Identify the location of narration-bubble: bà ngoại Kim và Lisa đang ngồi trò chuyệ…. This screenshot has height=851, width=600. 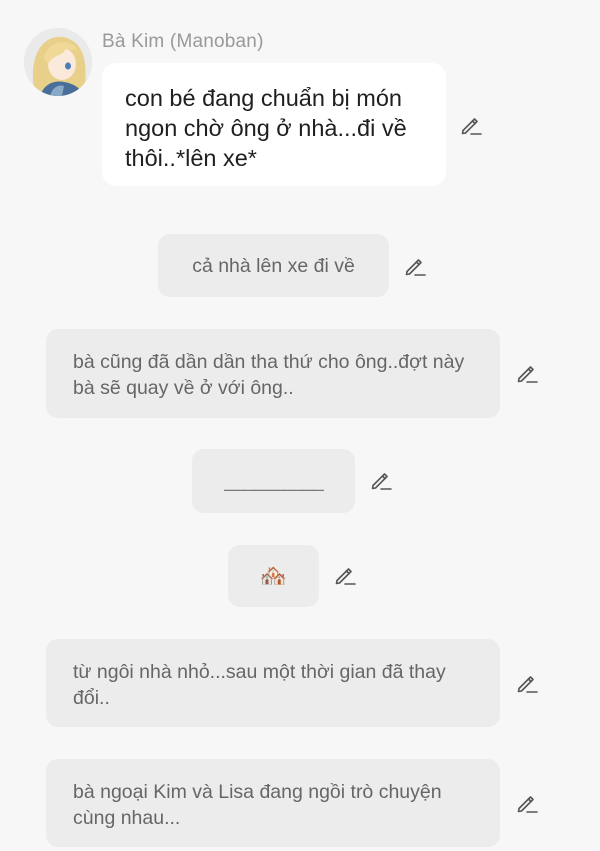
(273, 803).